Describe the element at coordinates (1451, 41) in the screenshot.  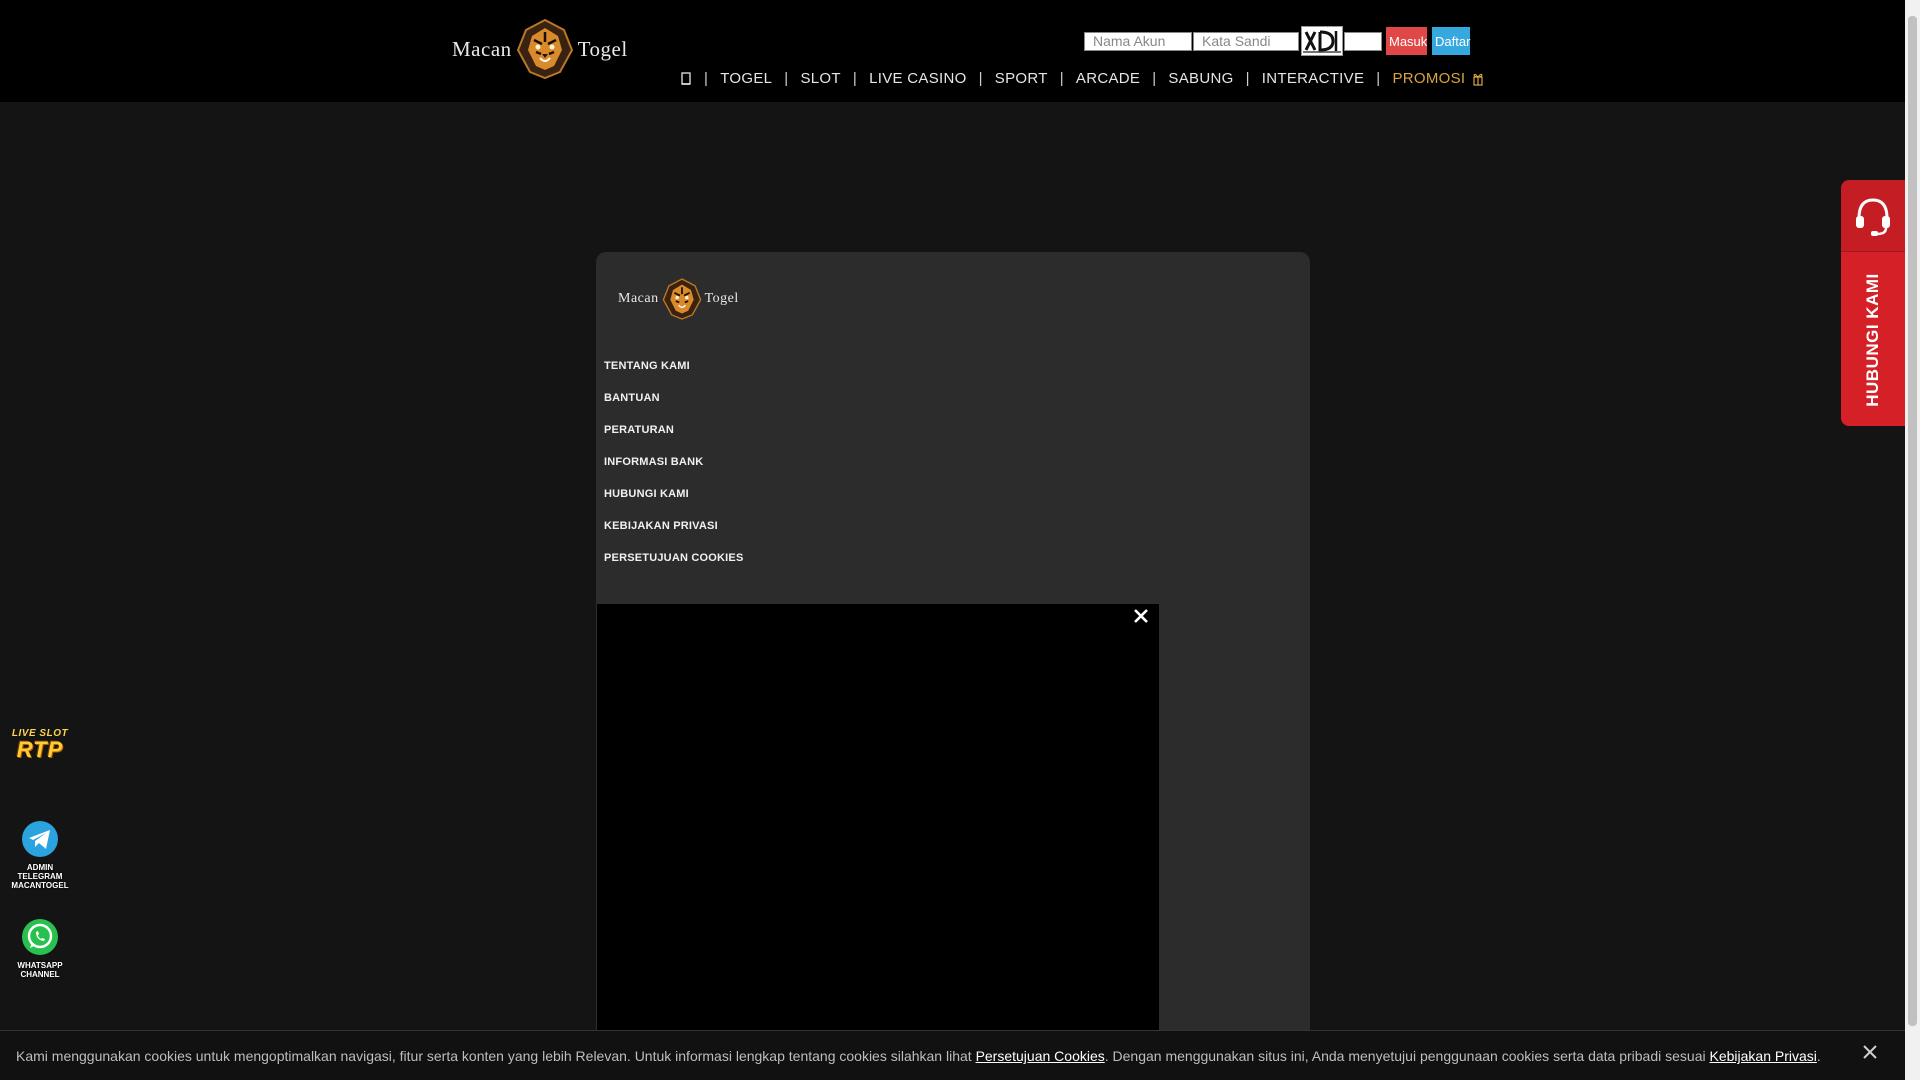
I see `register-button: Daftar` at that location.